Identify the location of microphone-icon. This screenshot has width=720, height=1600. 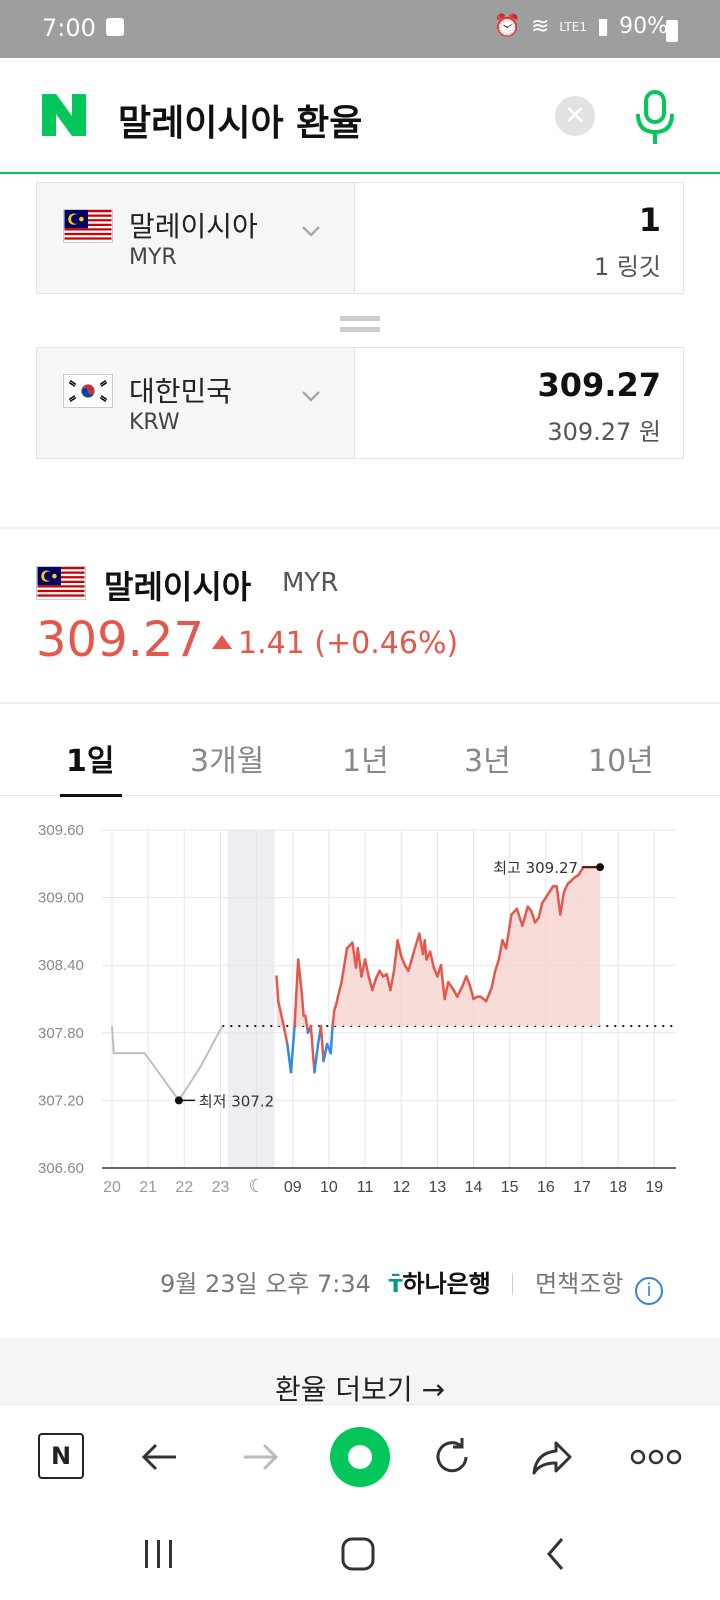
(655, 118).